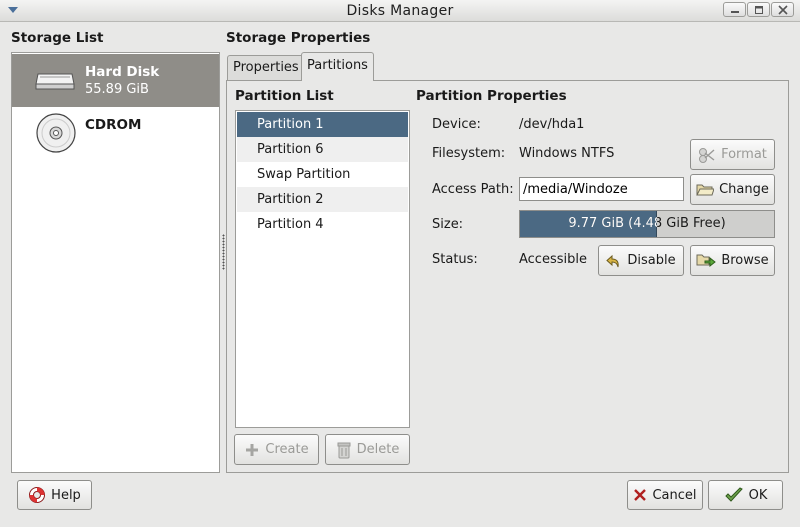 The image size is (800, 527). I want to click on device-label: Device:, so click(456, 124).